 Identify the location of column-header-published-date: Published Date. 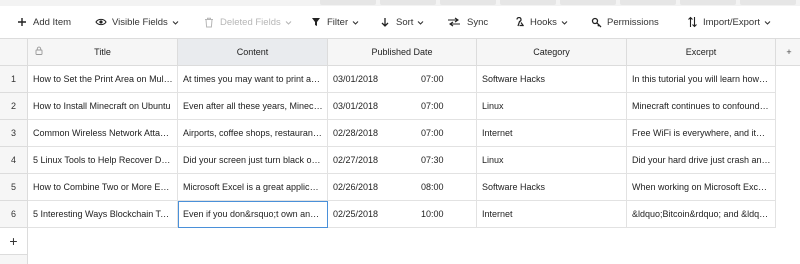
(402, 52).